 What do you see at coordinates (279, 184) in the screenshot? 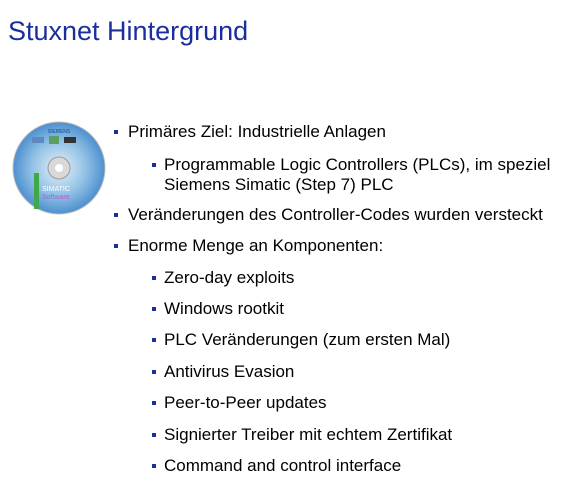
I see `sub-bullet-item: Siemens Simatic (Step 7) PLC` at bounding box center [279, 184].